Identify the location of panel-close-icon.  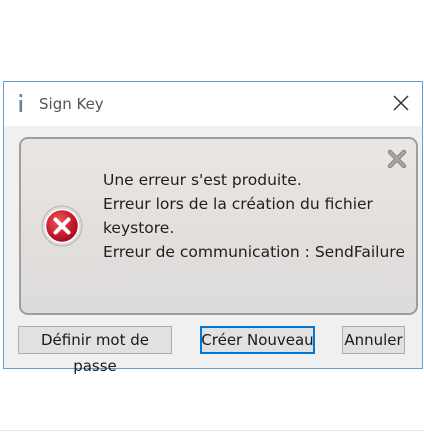
(397, 159).